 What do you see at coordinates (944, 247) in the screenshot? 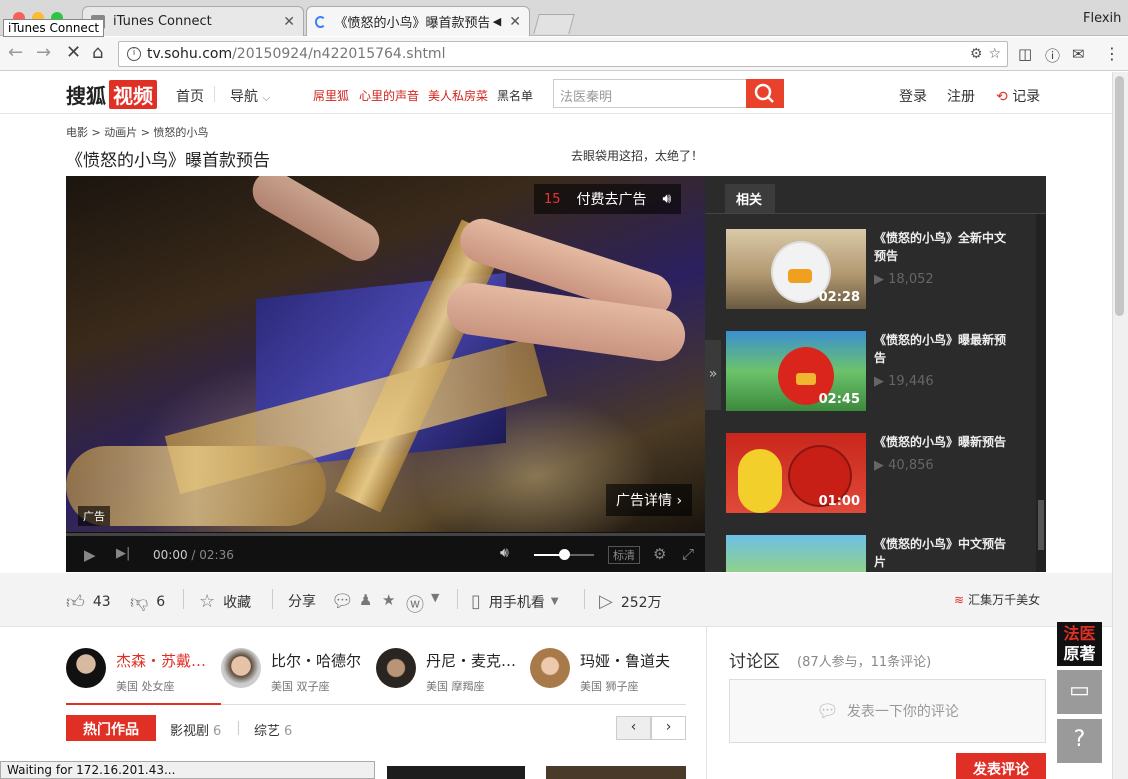
I see `related-title: 《愤怒的小鸟》全新中文预告` at bounding box center [944, 247].